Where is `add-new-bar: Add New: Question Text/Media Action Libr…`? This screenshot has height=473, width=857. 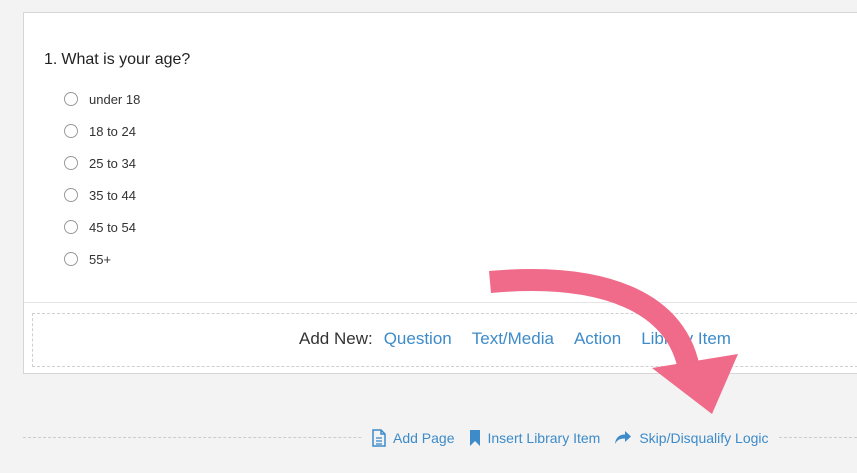 add-new-bar: Add New: Question Text/Media Action Libr… is located at coordinates (444, 340).